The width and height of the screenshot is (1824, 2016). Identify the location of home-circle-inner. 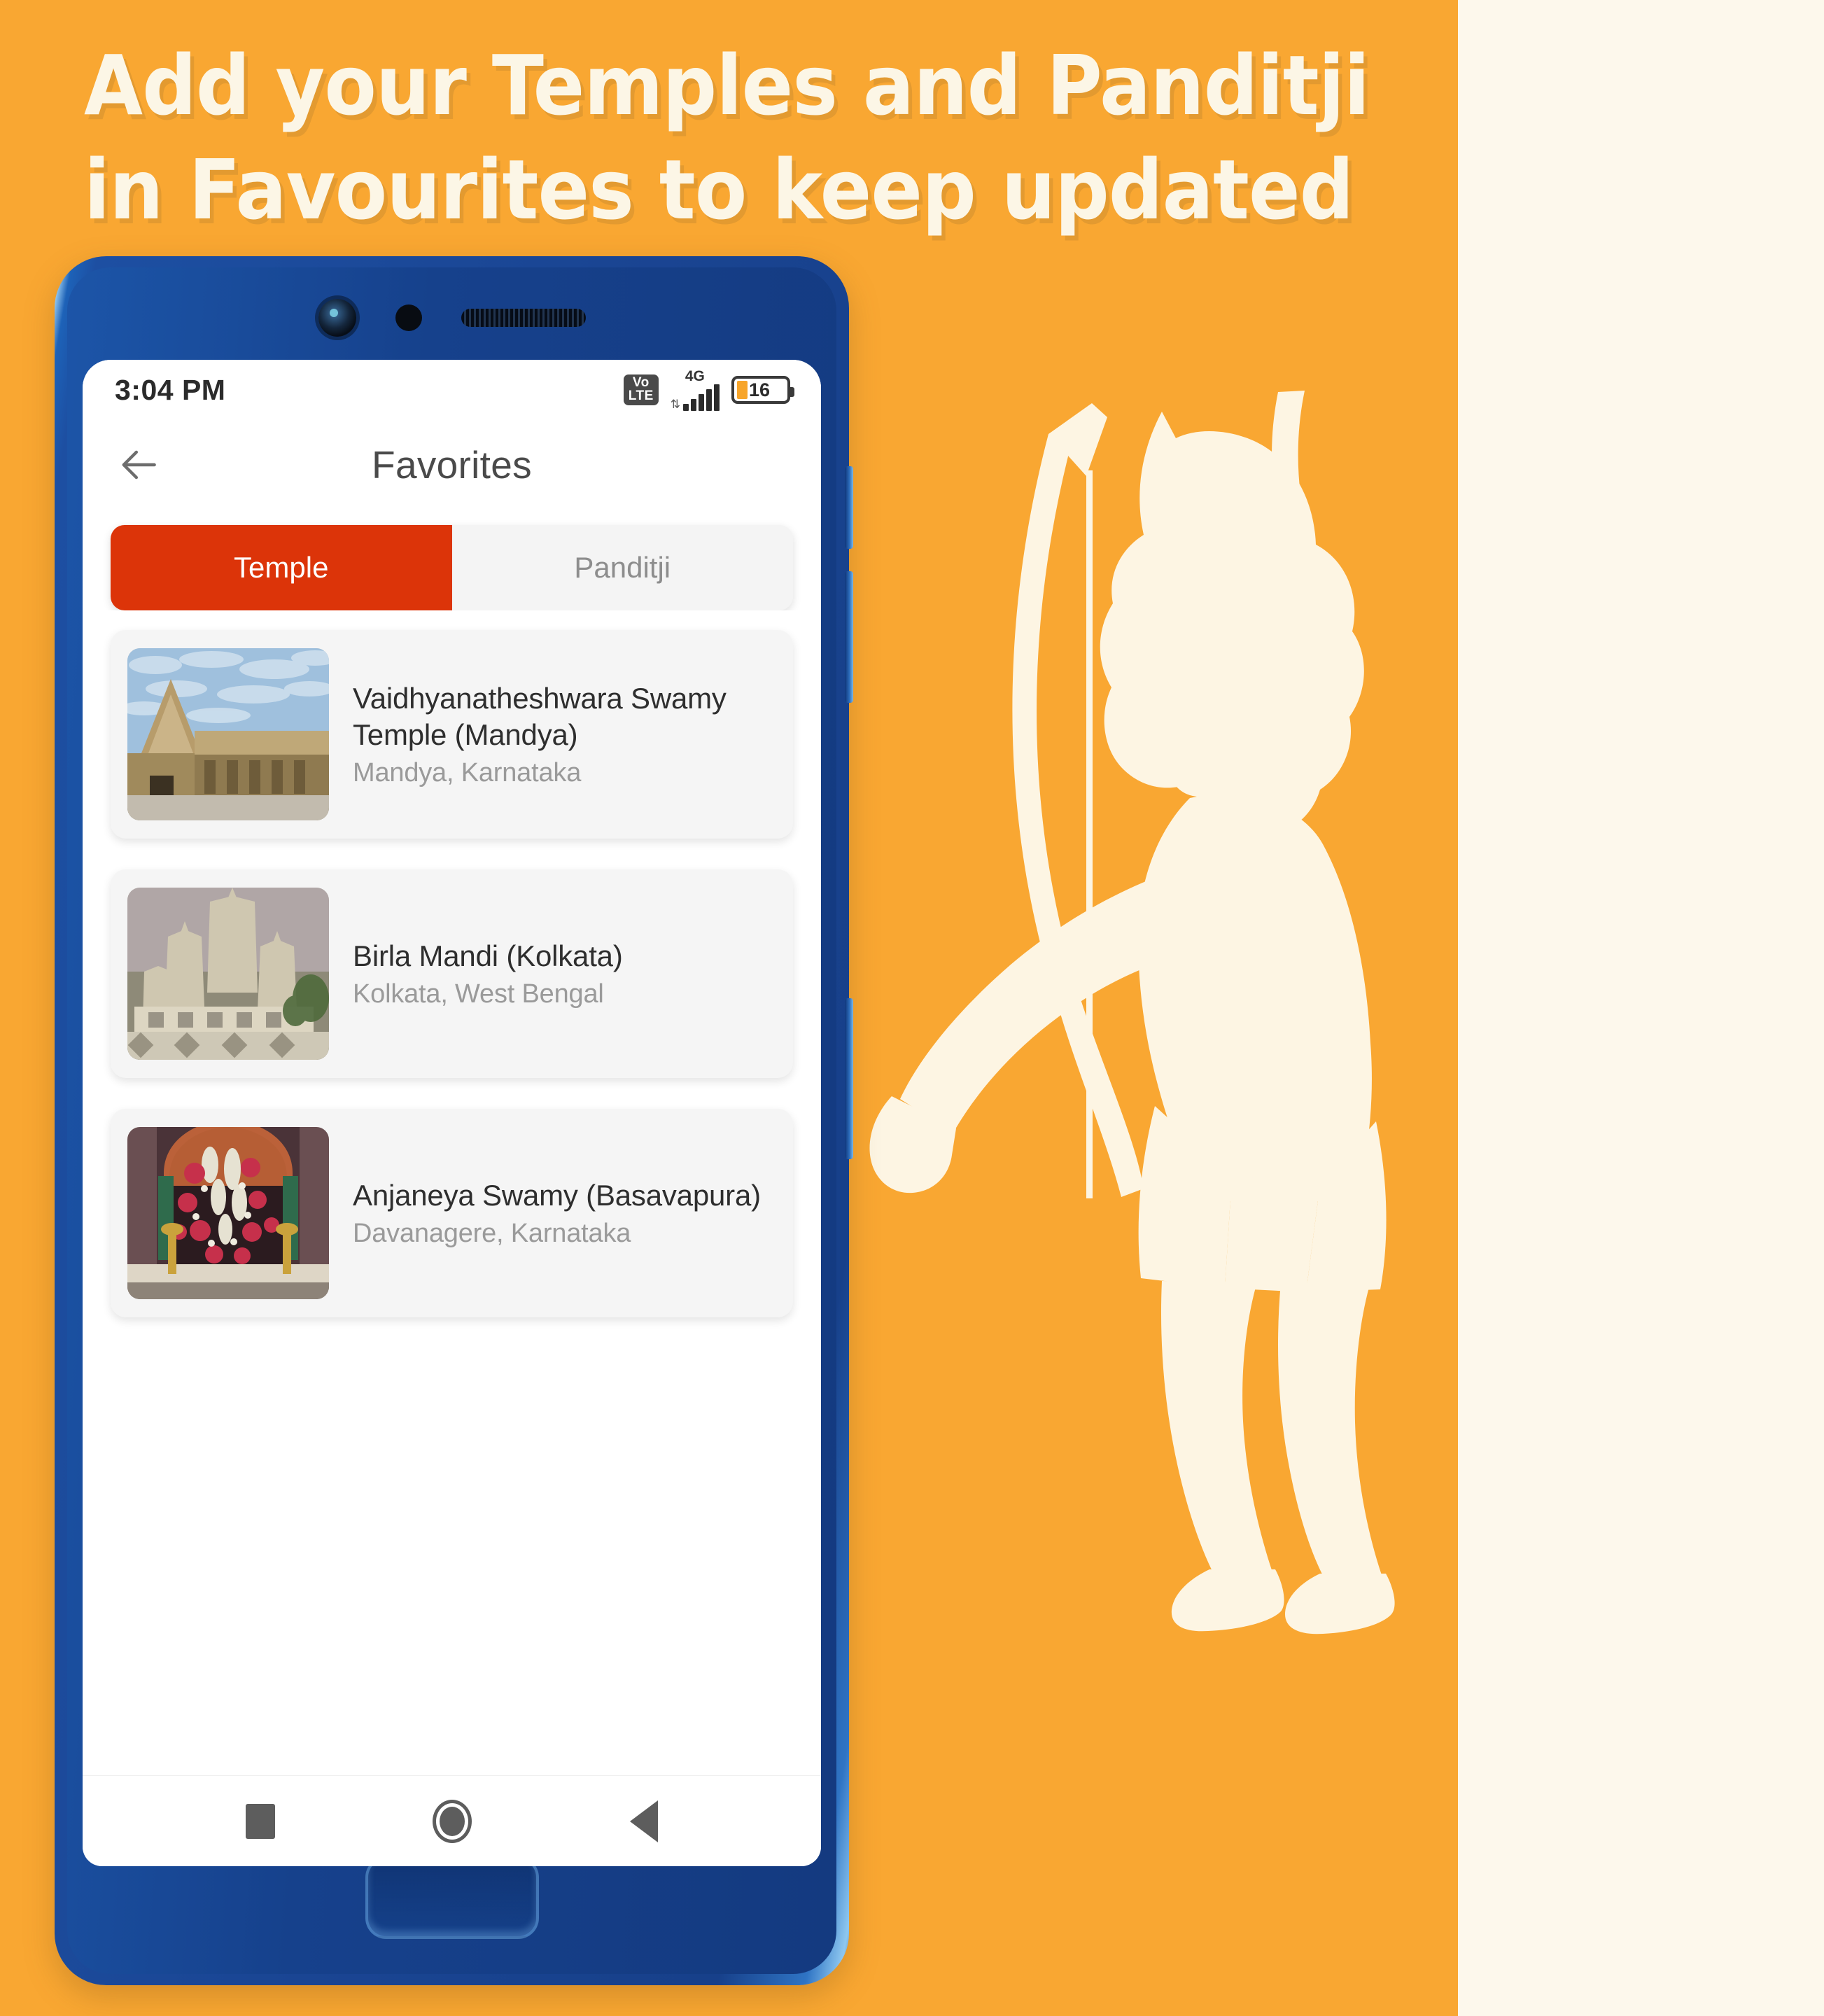
(452, 1821).